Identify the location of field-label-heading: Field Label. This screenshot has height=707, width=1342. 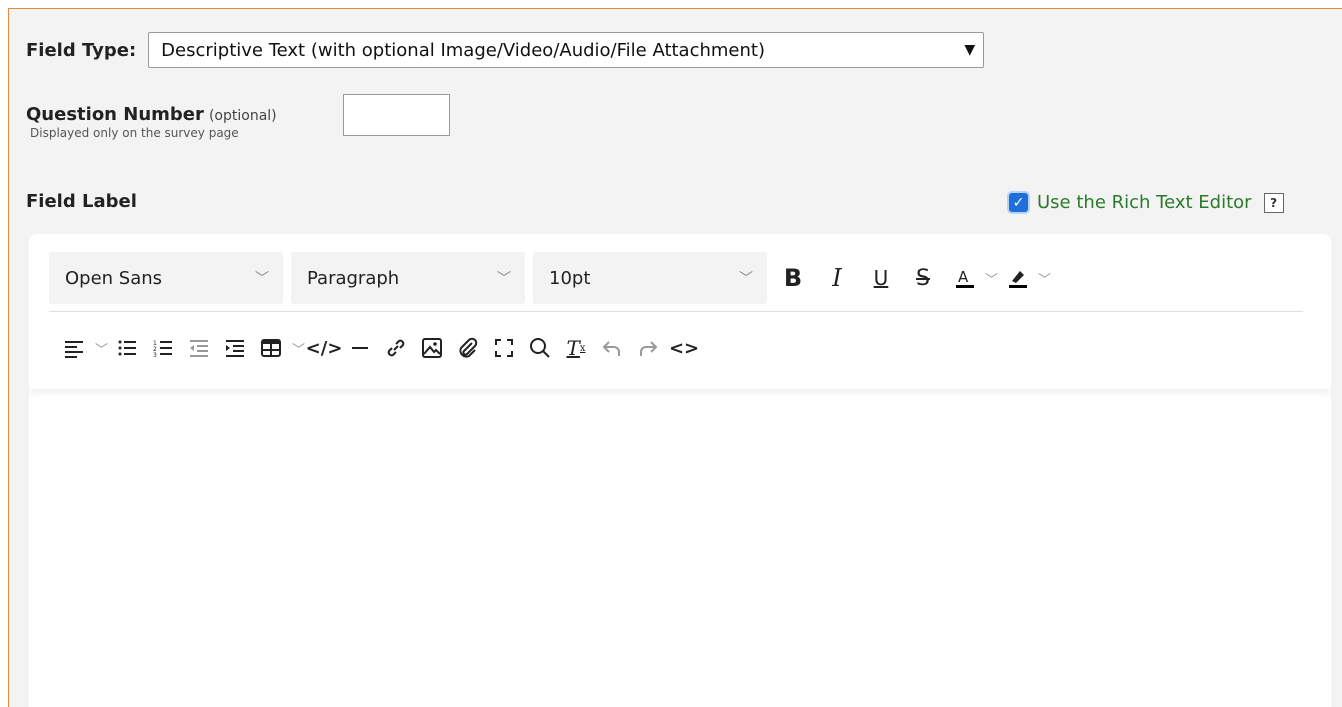
(81, 201).